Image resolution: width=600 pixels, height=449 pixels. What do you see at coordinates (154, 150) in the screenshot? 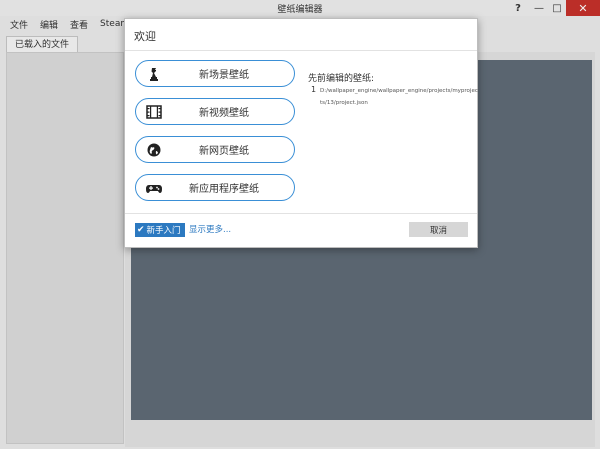
I see `globe-icon` at bounding box center [154, 150].